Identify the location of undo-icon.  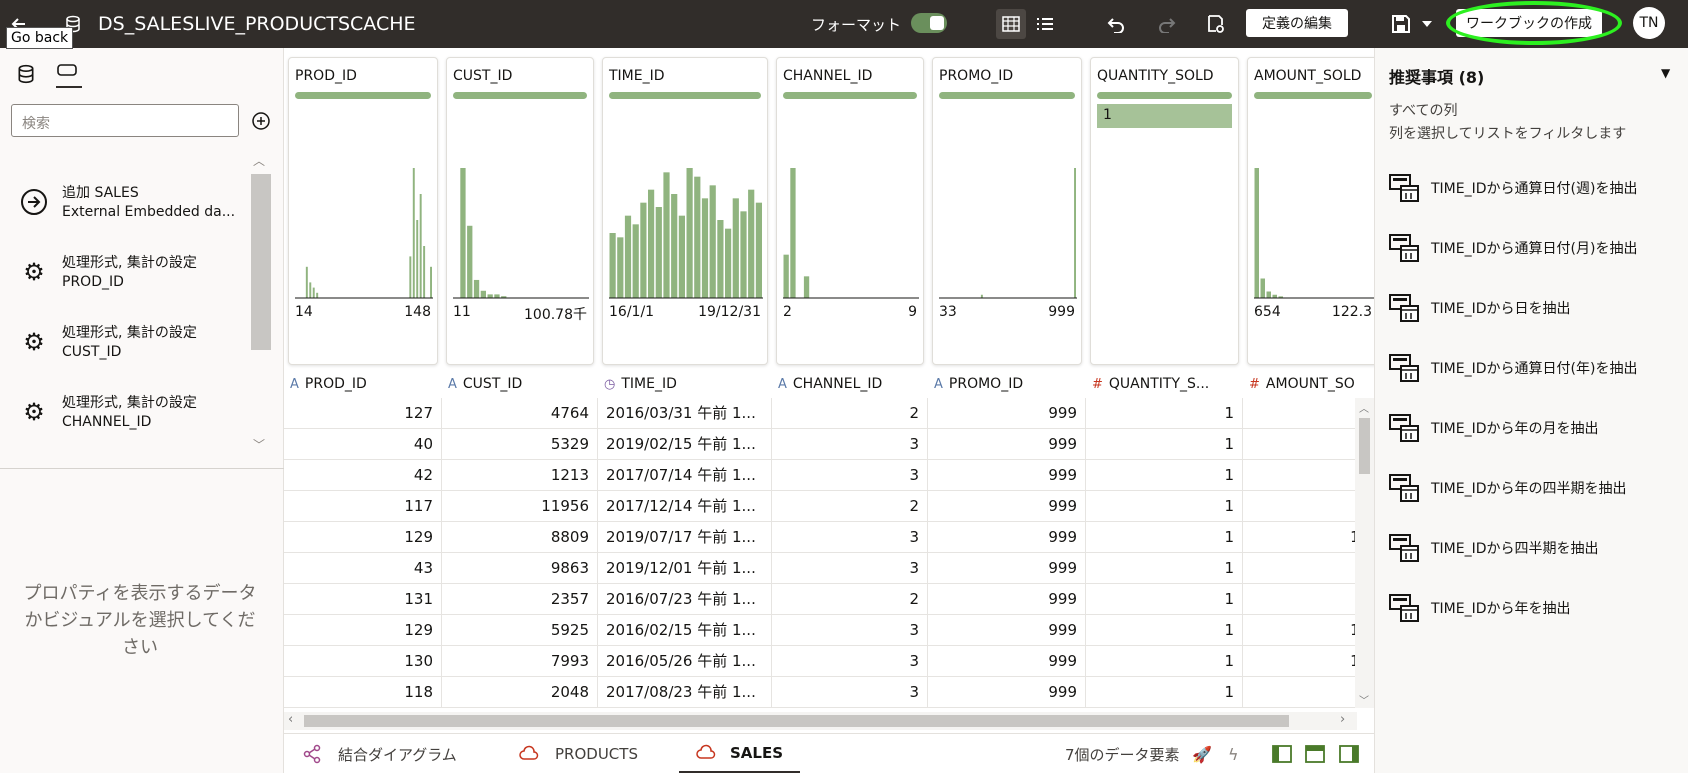
(1116, 24).